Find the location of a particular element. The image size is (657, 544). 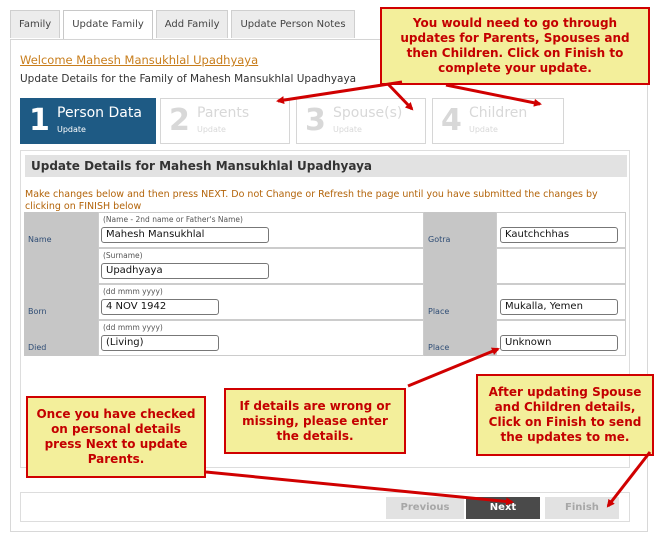

born-place-label: Place is located at coordinates (439, 311).